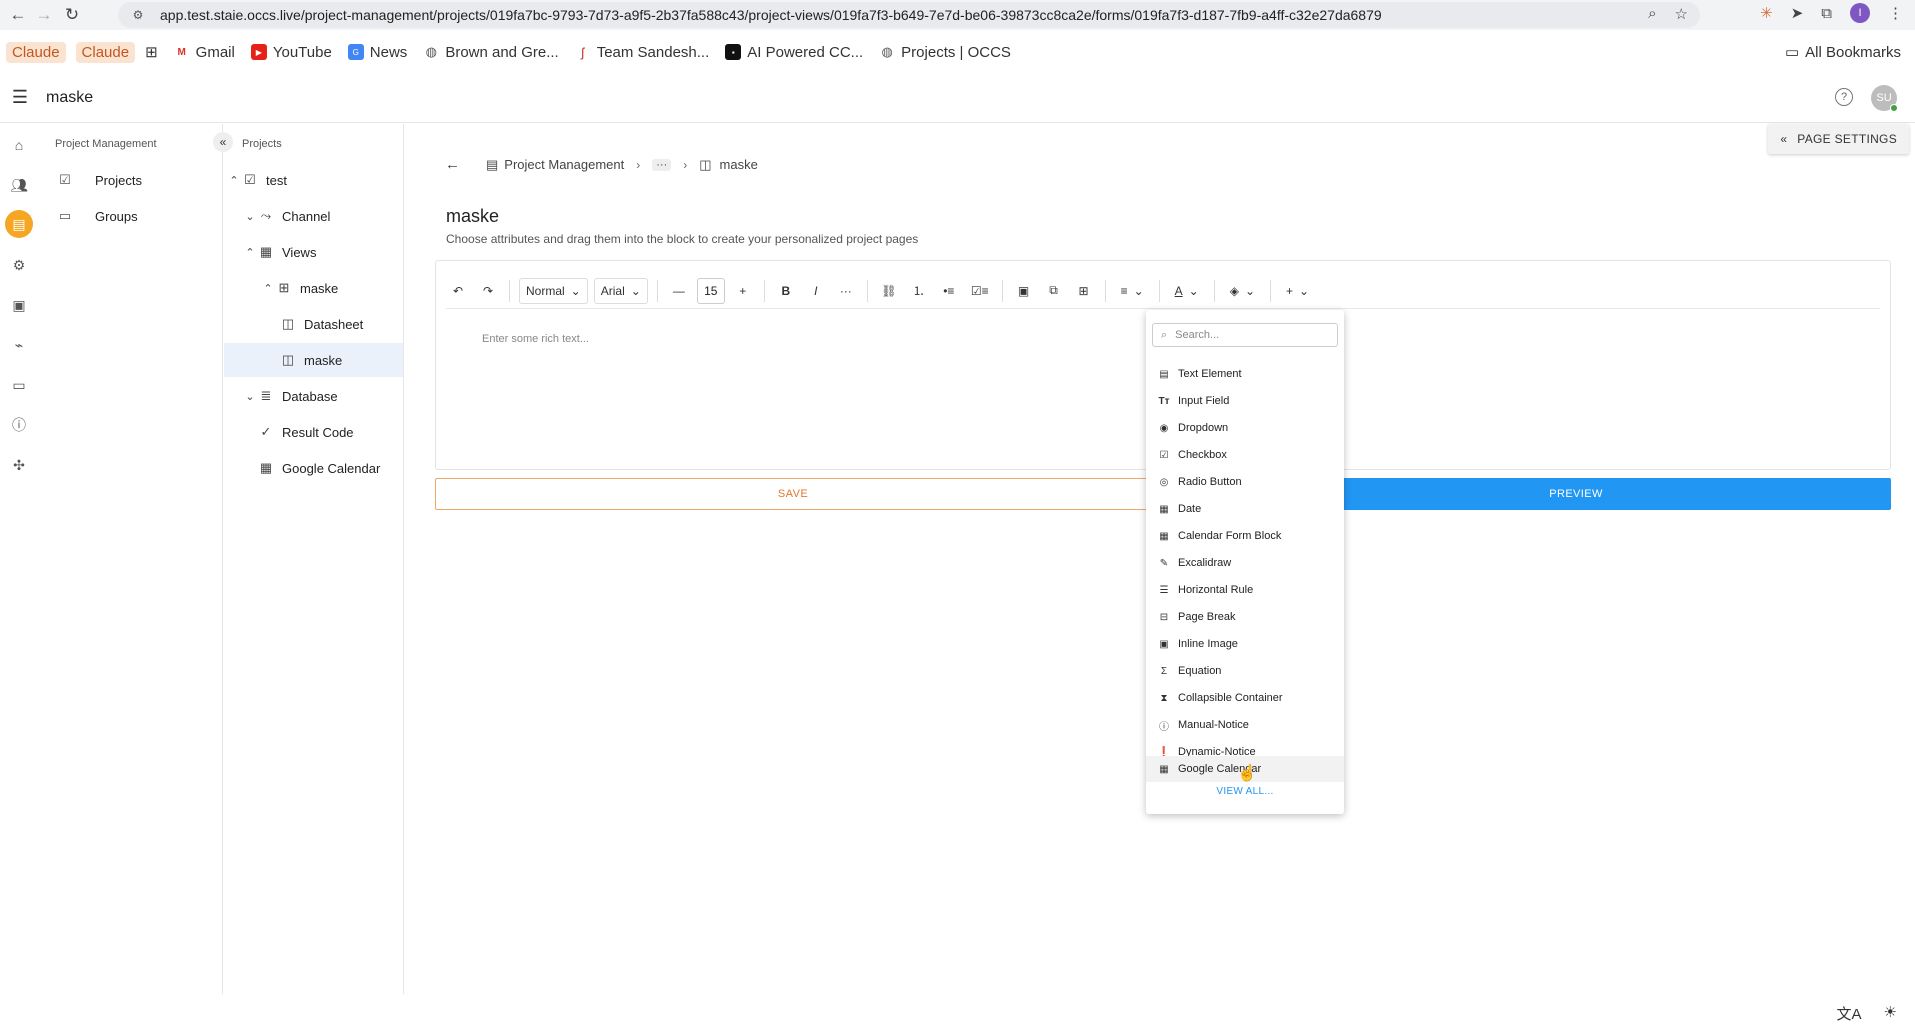 The width and height of the screenshot is (1915, 1031). What do you see at coordinates (377, 52) in the screenshot?
I see `bookmark-news: G News` at bounding box center [377, 52].